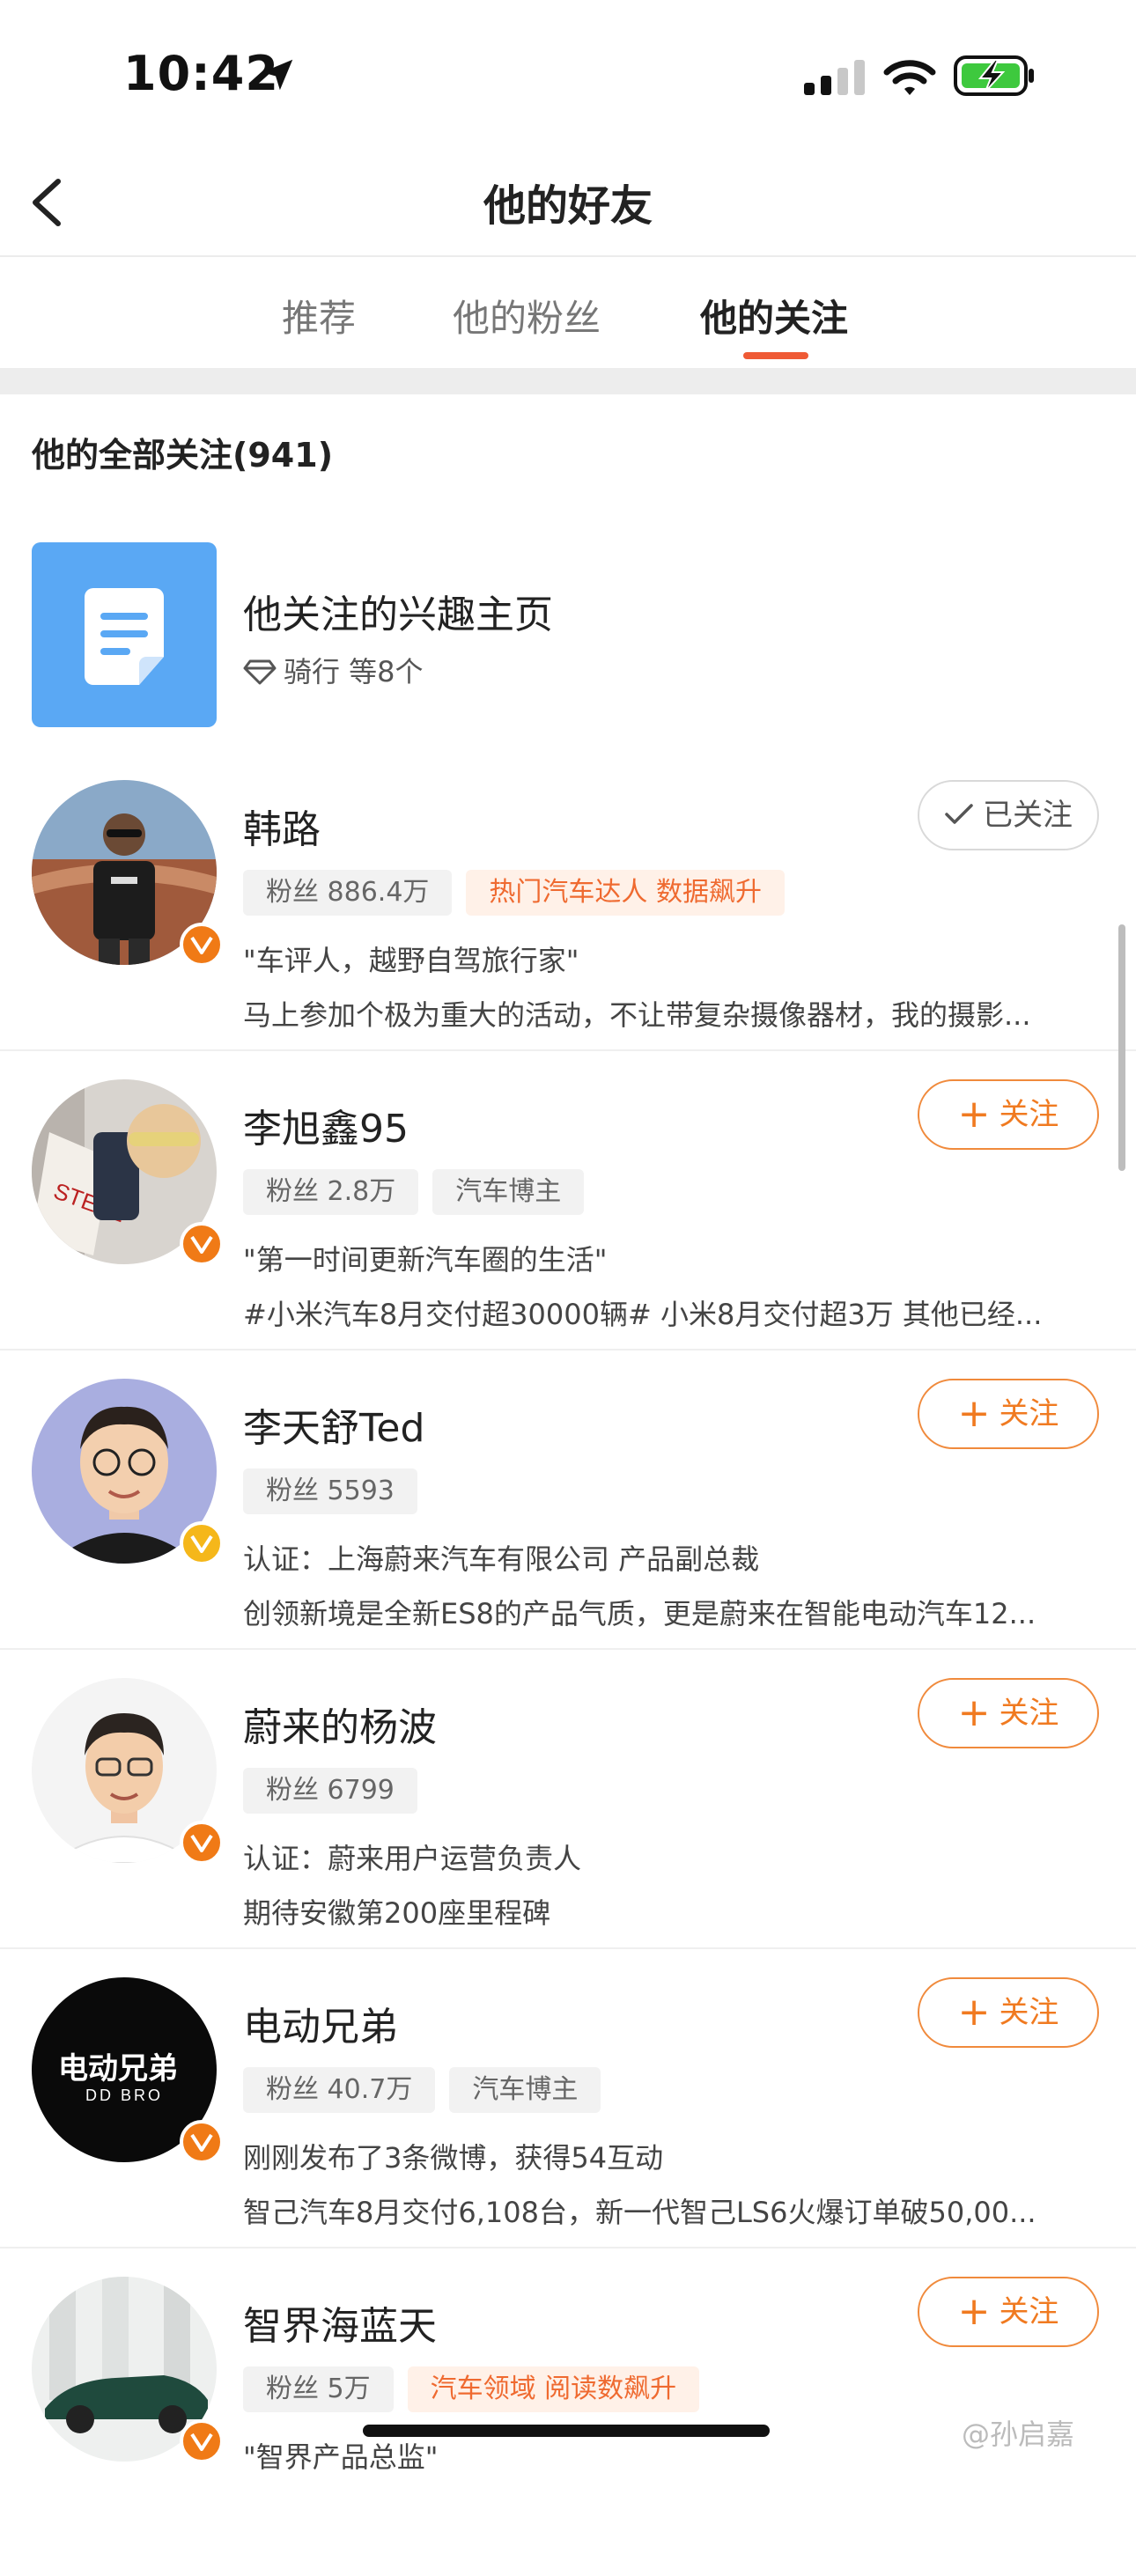  I want to click on followed-button: 已关注, so click(1009, 815).